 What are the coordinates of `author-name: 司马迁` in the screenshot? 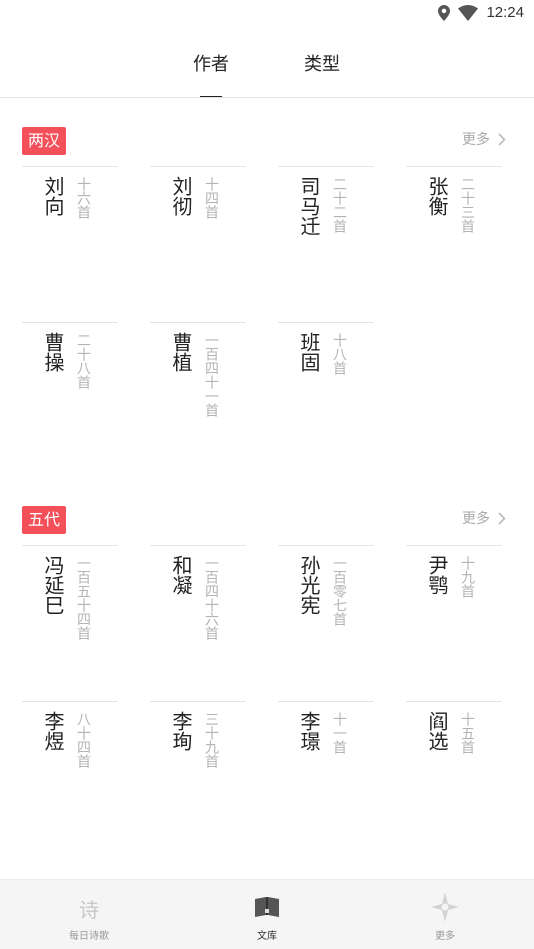 It's located at (309, 206).